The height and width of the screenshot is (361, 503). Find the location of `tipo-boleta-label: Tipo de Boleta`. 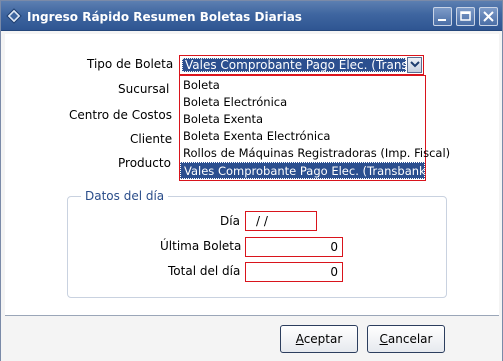

tipo-boleta-label: Tipo de Boleta is located at coordinates (130, 64).